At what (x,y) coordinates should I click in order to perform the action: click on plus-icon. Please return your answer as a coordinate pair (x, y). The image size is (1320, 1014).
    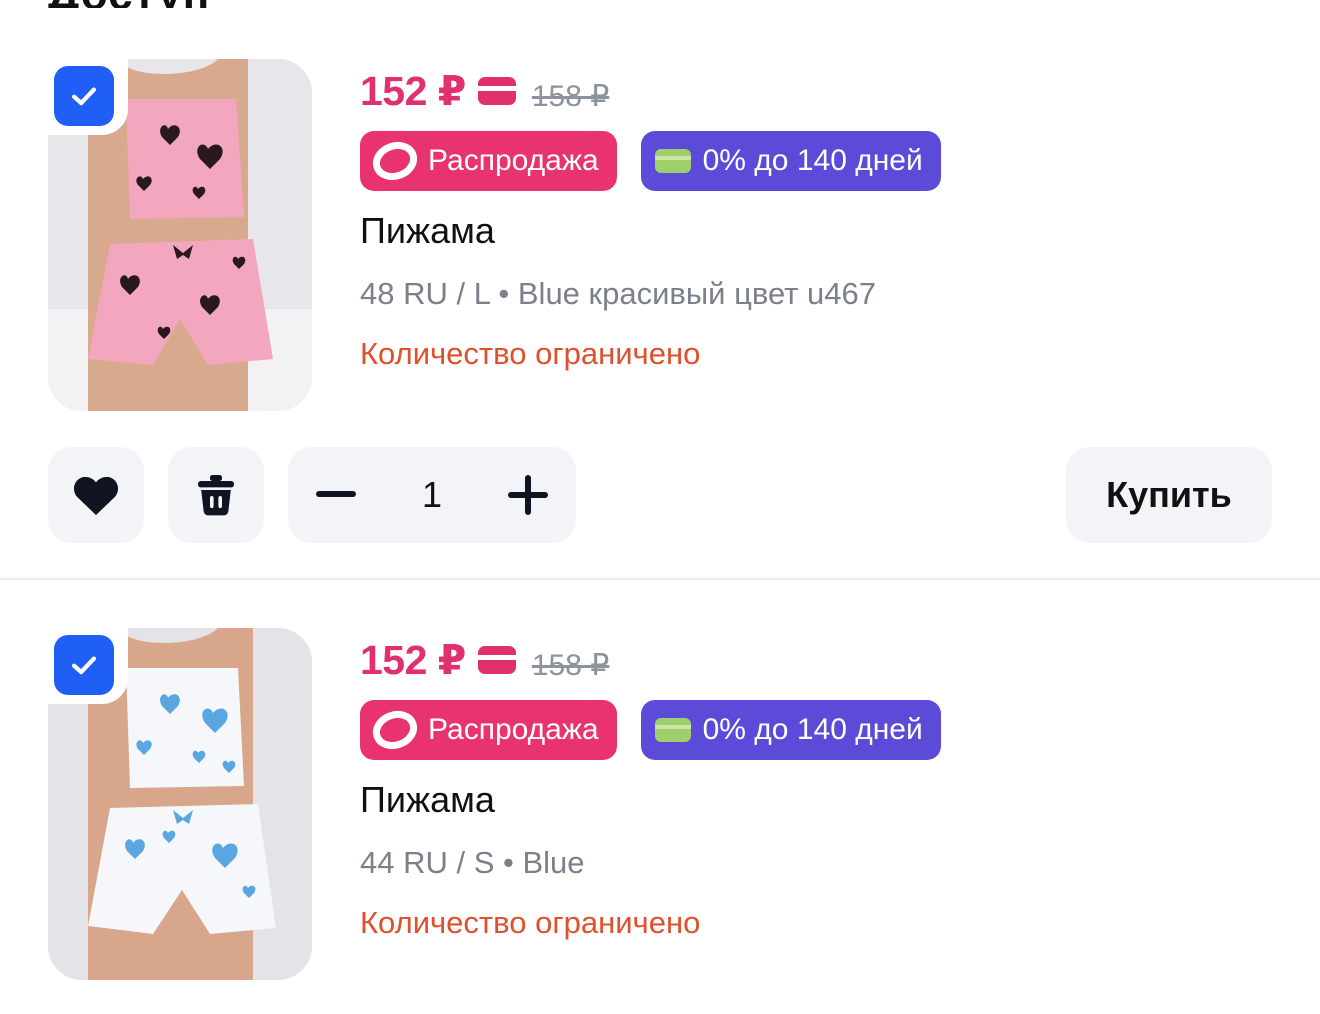
    Looking at the image, I should click on (528, 495).